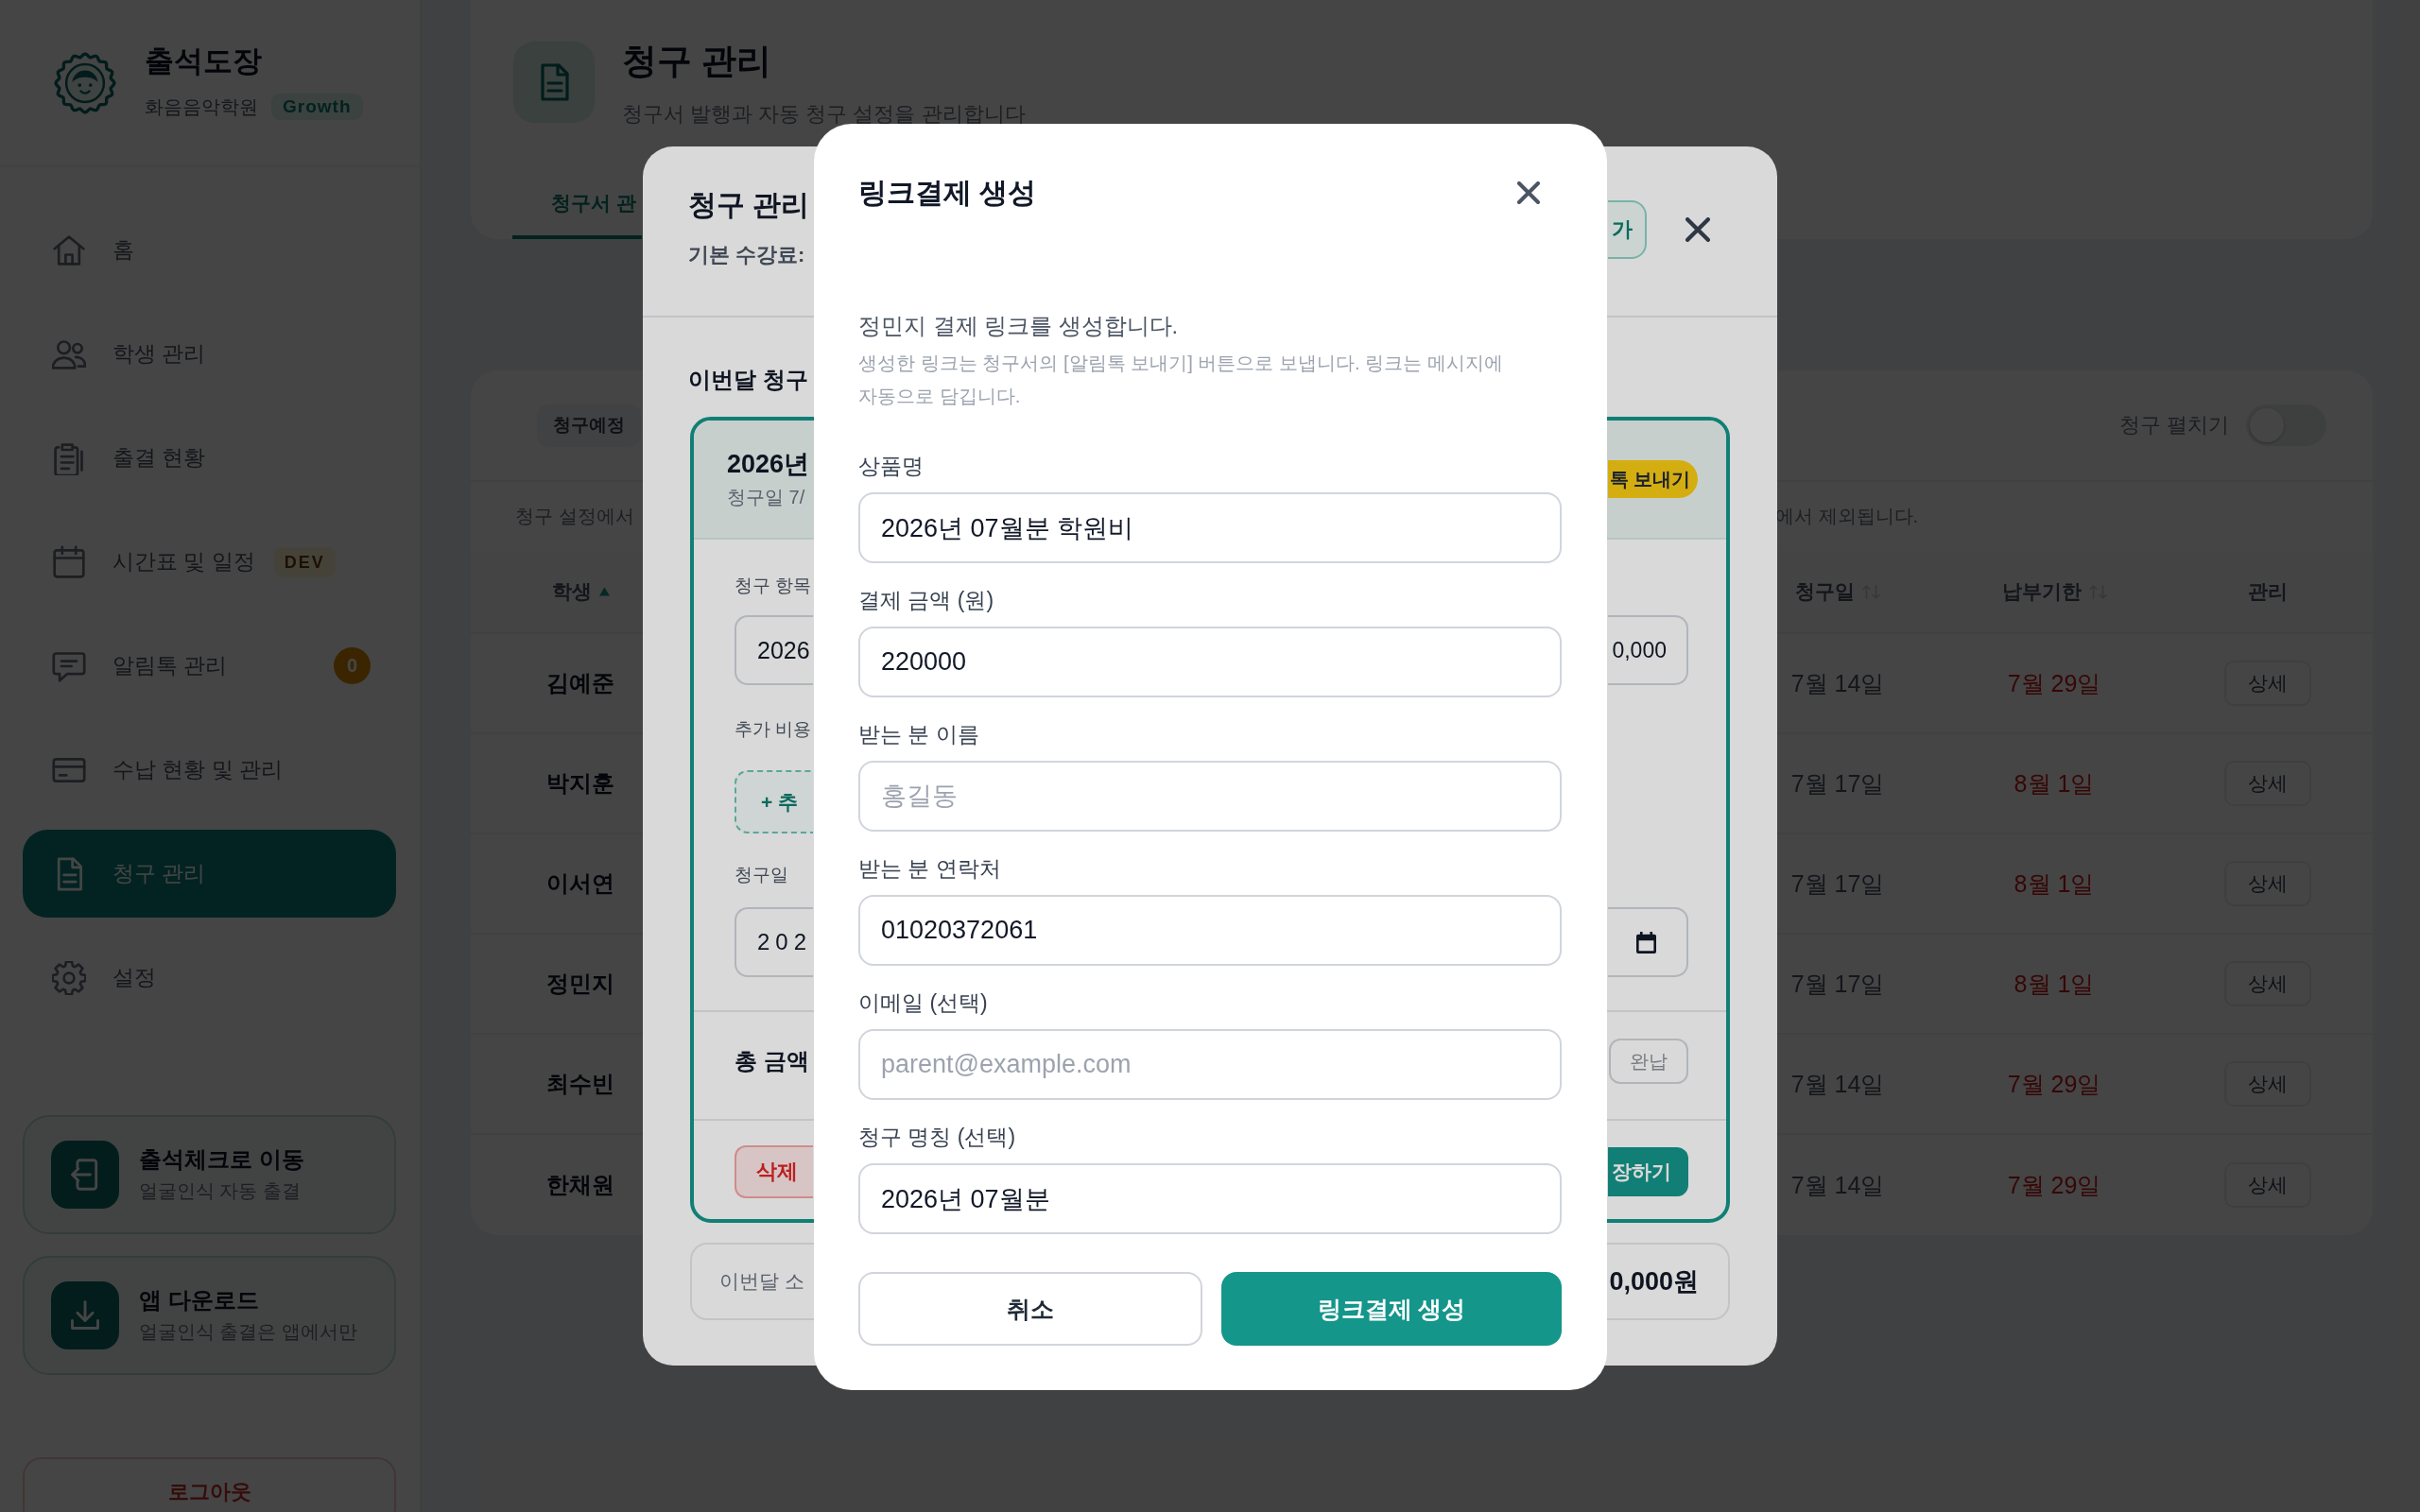 The image size is (2420, 1512). Describe the element at coordinates (69, 977) in the screenshot. I see `settings-icon` at that location.